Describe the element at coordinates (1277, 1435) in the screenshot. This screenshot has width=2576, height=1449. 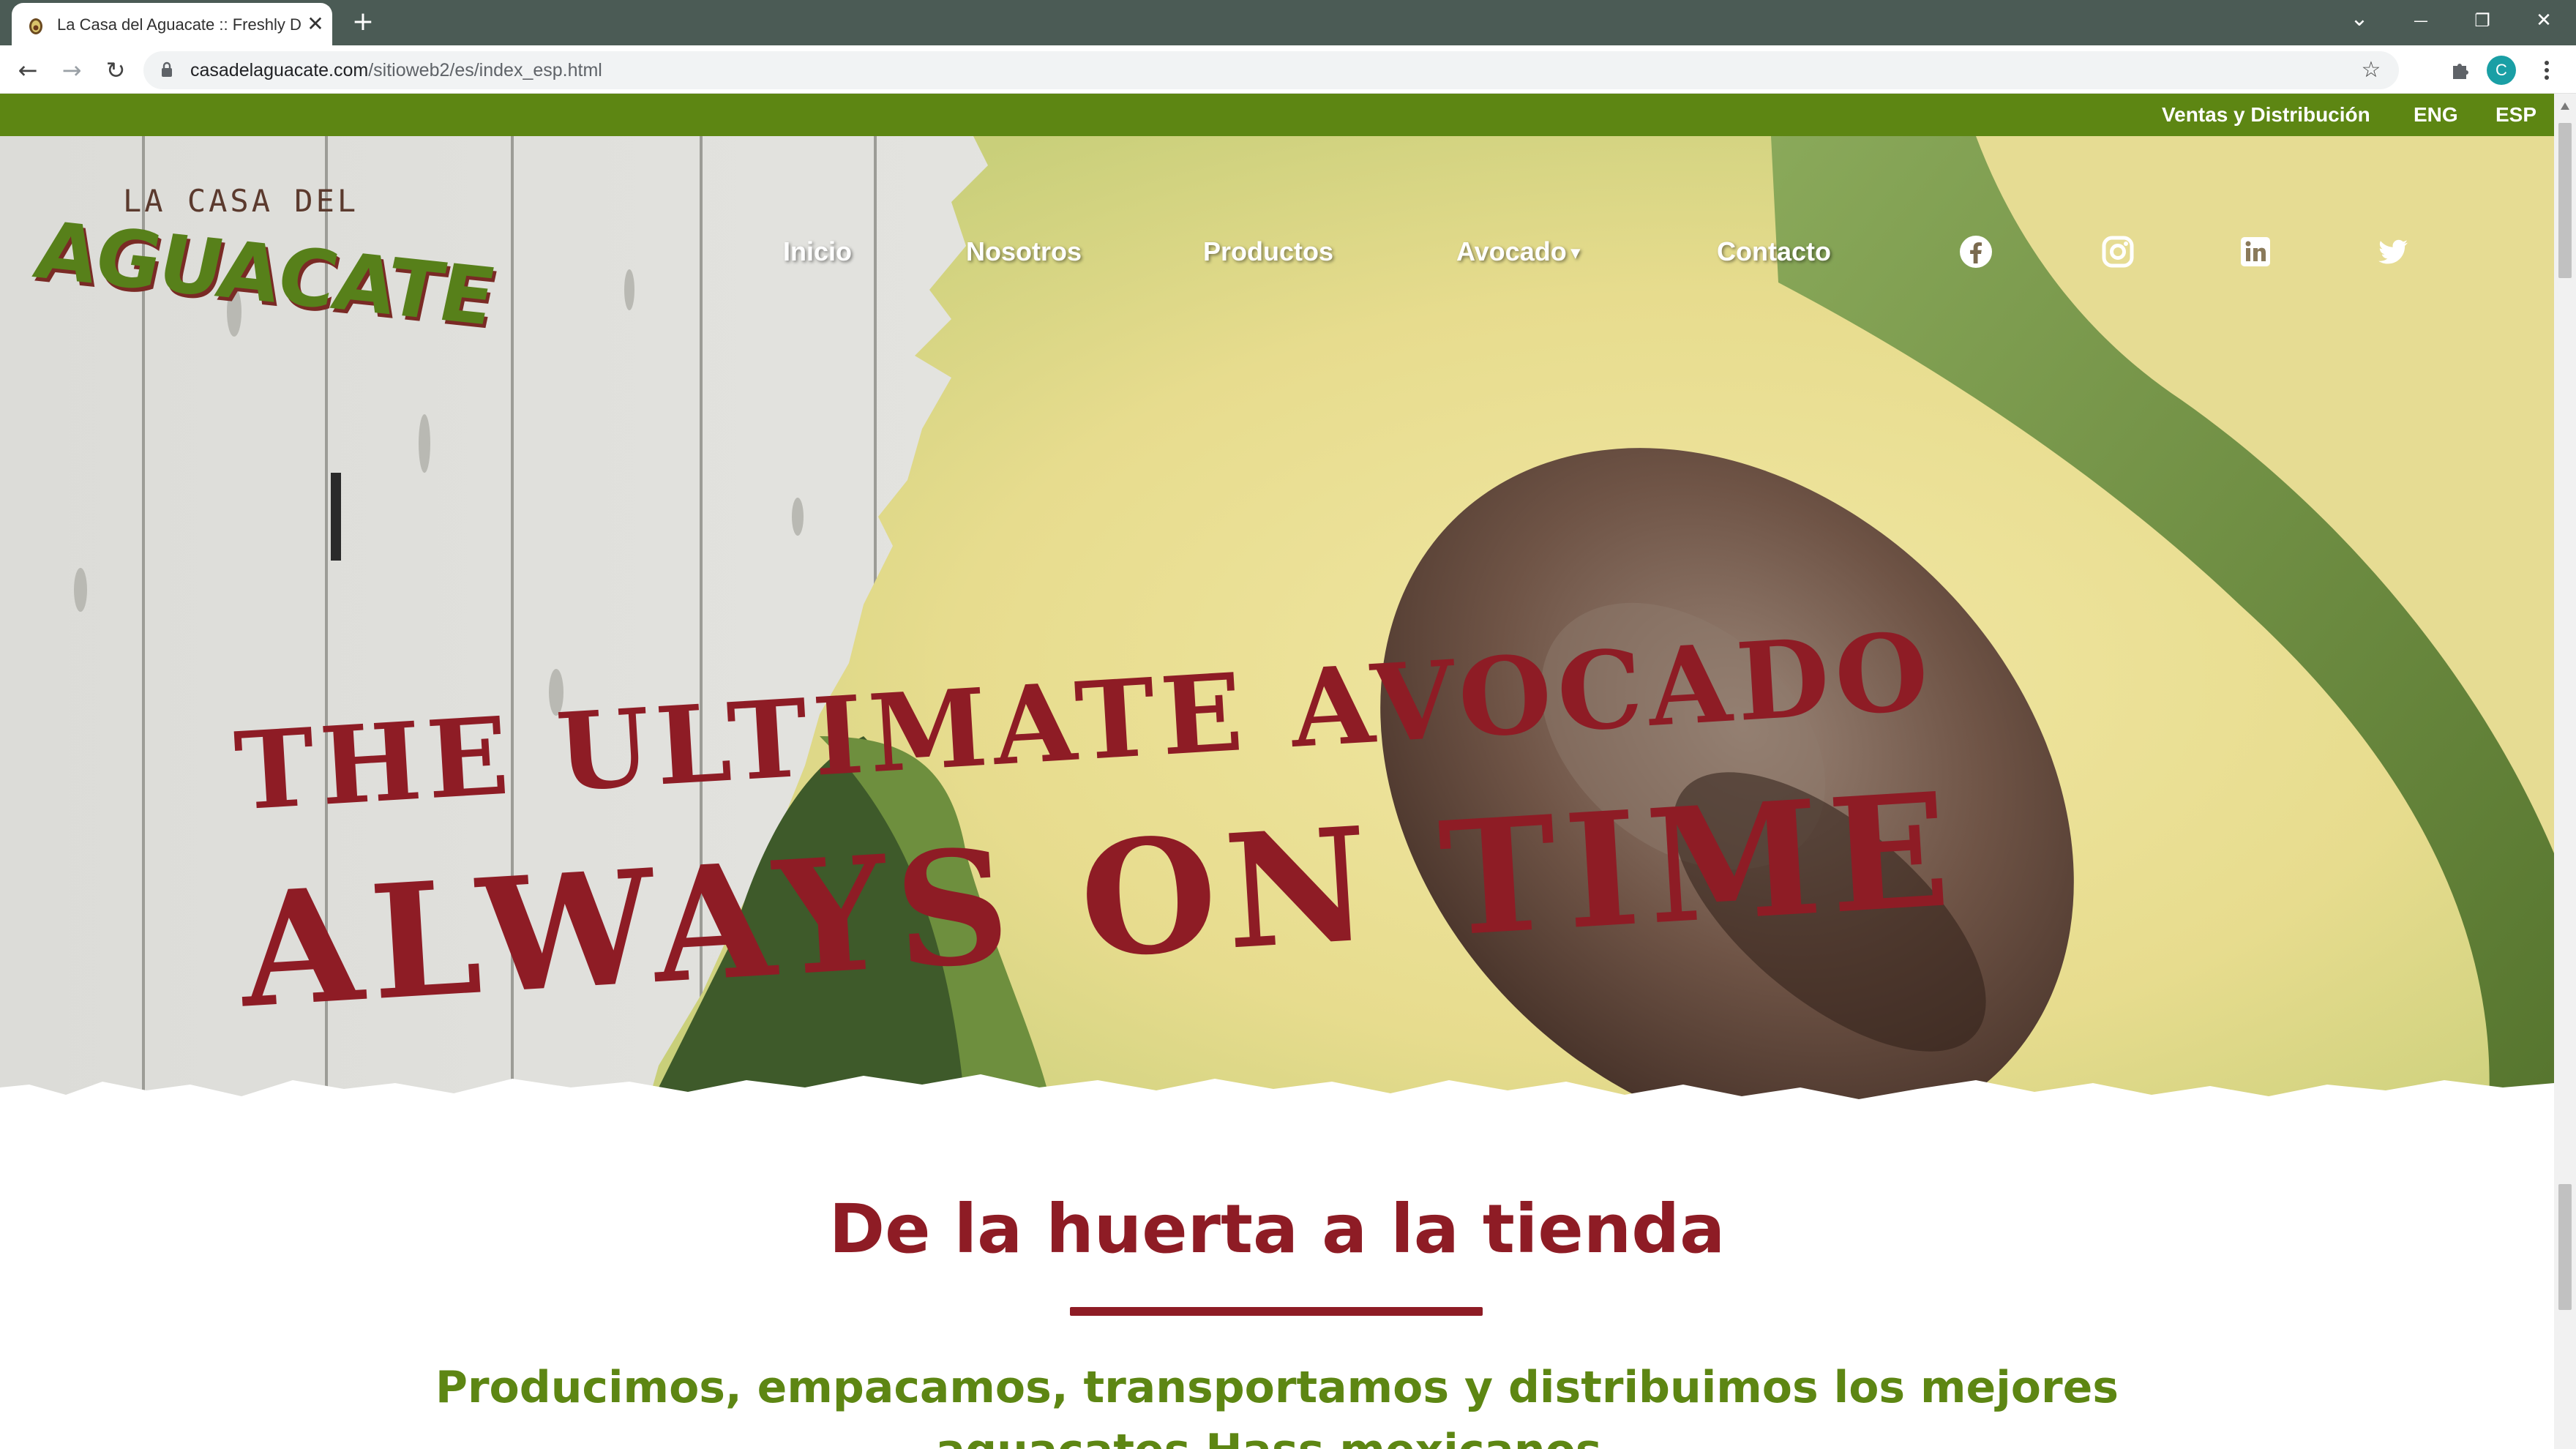
I see `section-subtitle-continued: aguacates Hass mexicanos.` at that location.